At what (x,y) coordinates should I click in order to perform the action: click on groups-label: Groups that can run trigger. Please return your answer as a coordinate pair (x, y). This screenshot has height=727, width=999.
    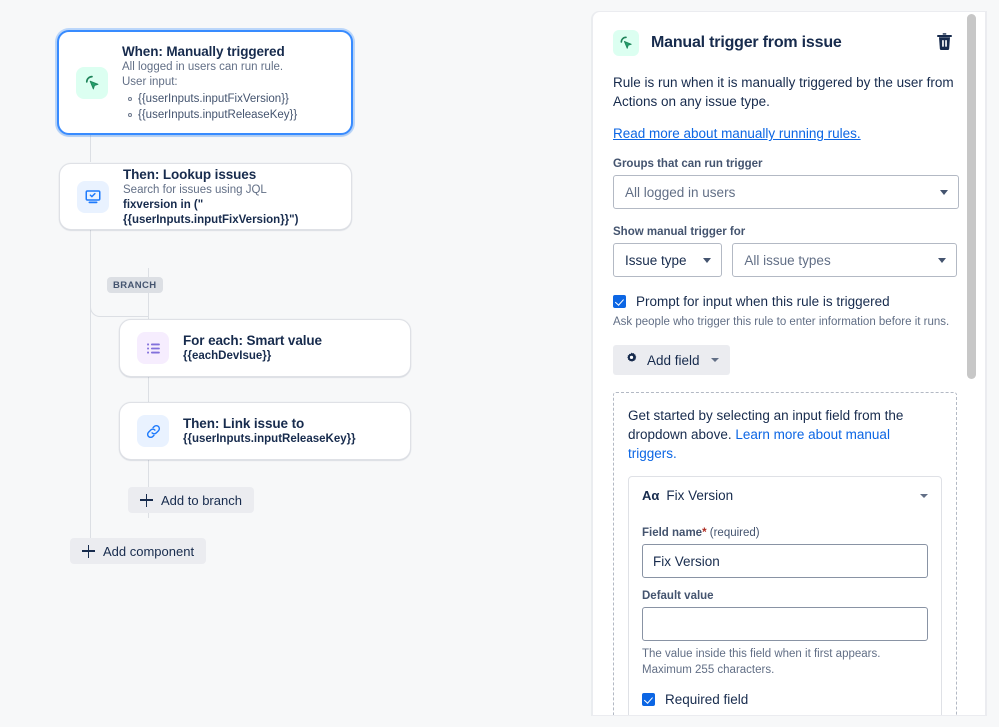
    Looking at the image, I should click on (688, 164).